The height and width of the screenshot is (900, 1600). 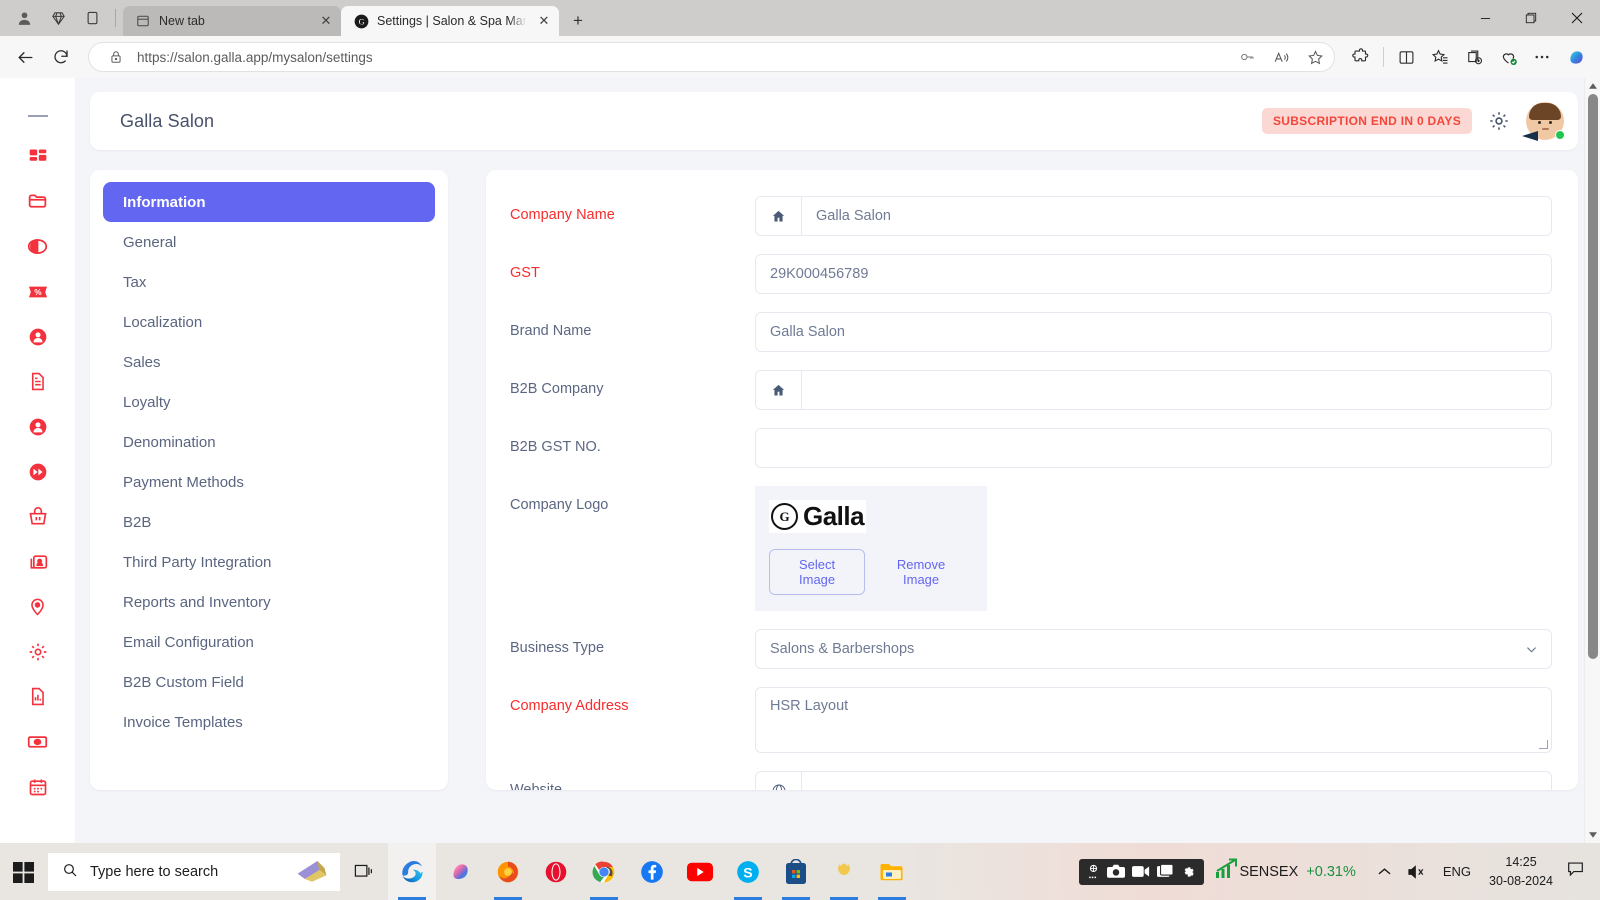 What do you see at coordinates (1153, 216) in the screenshot?
I see `company-name-input: Galla Salon` at bounding box center [1153, 216].